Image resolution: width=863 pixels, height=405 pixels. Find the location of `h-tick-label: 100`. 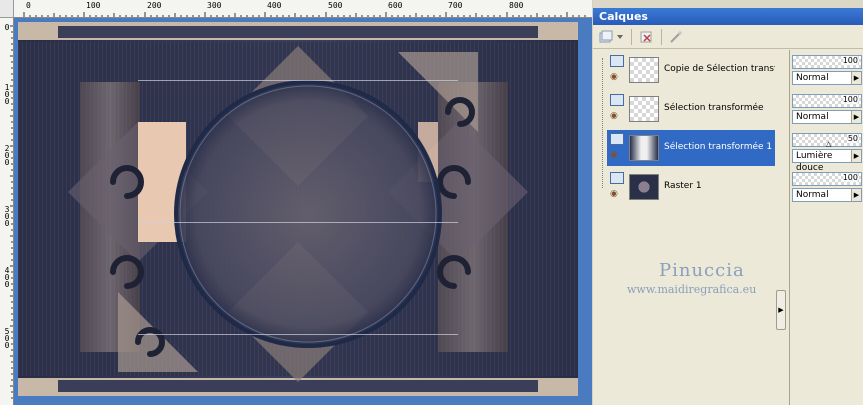

h-tick-label: 100 is located at coordinates (93, 5).